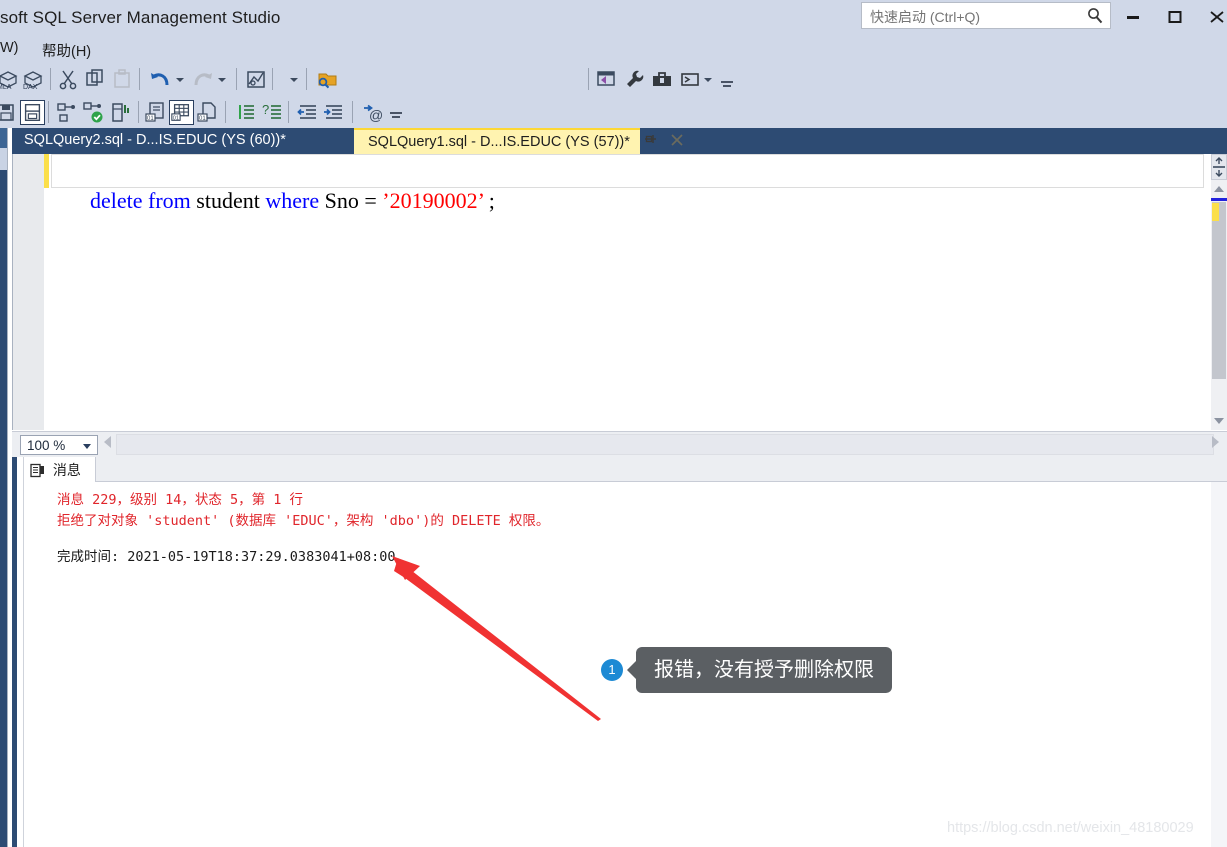 This screenshot has width=1227, height=847. Describe the element at coordinates (613, 18) in the screenshot. I see `title-bar: soft SQL Server Management Studio` at that location.